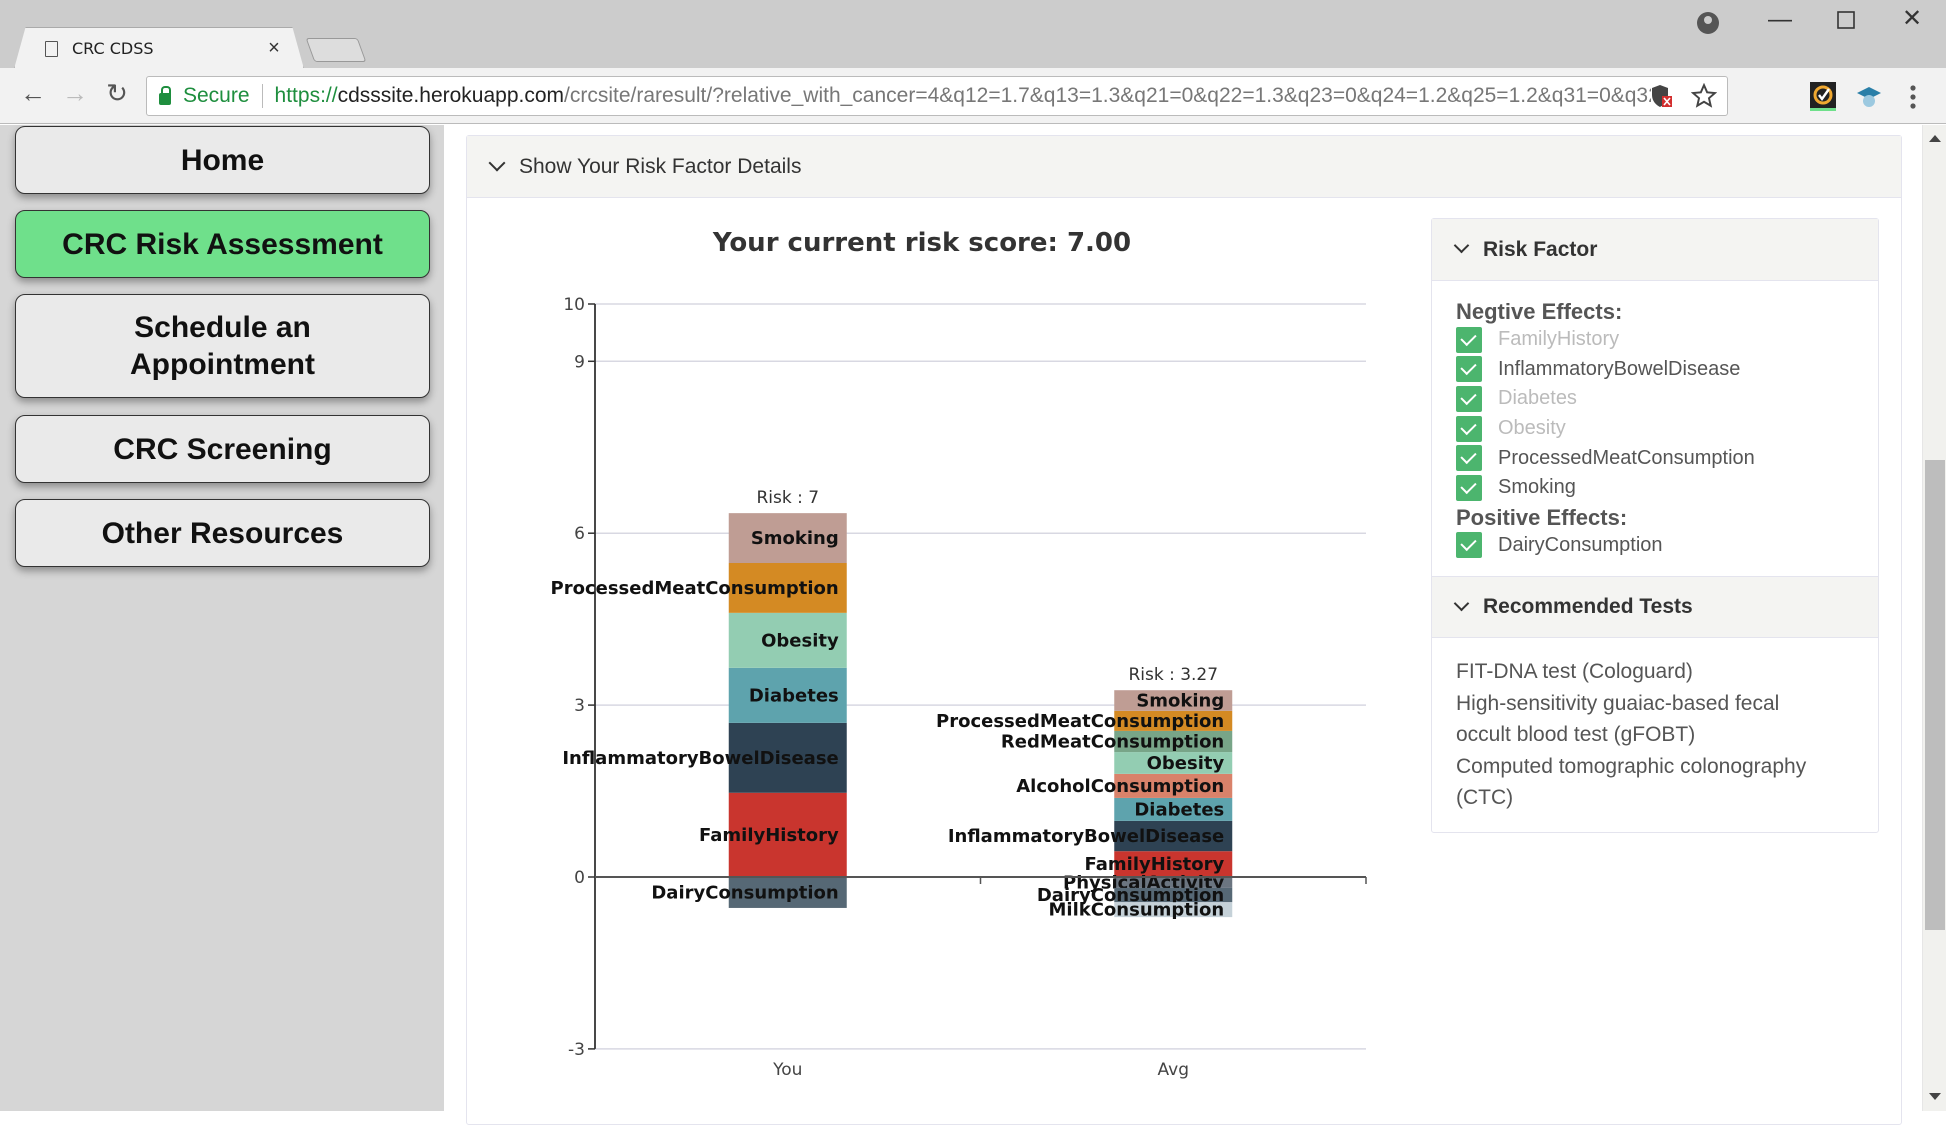 The image size is (1946, 1126). I want to click on sidebar-item-crc-screening: CRC Screening, so click(222, 449).